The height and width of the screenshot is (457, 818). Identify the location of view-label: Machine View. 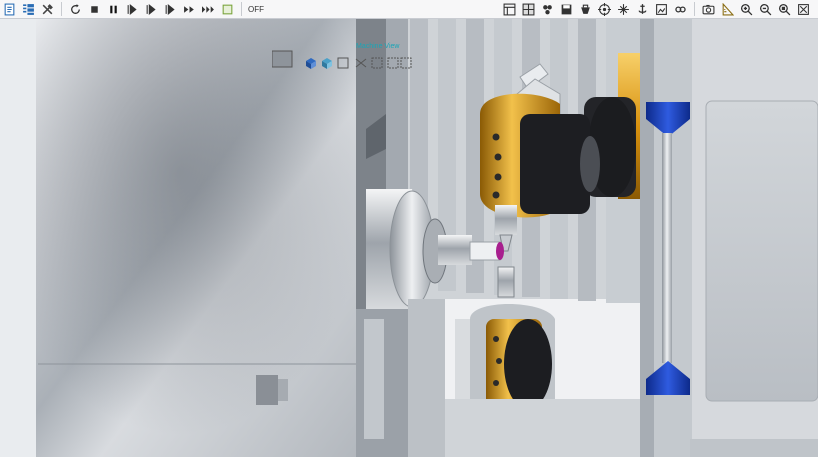
(378, 46).